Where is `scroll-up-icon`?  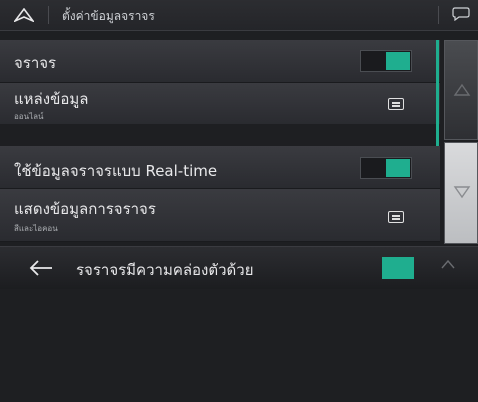 scroll-up-icon is located at coordinates (462, 89).